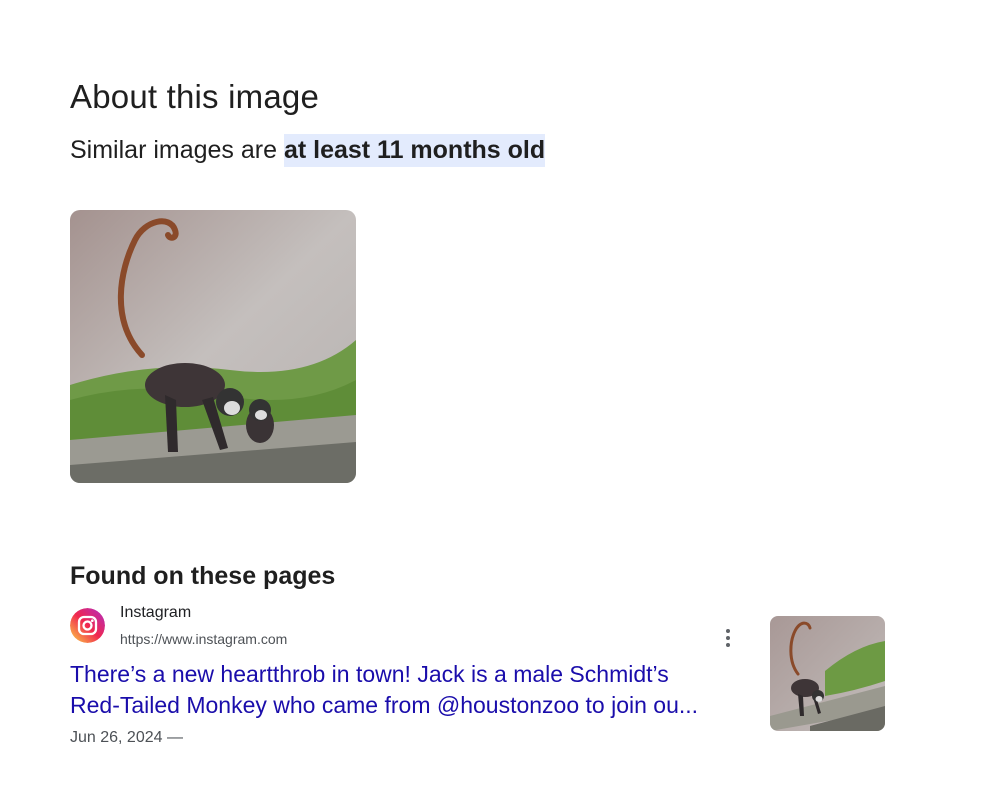 This screenshot has width=987, height=791. What do you see at coordinates (177, 150) in the screenshot?
I see `age-prefix: Similar images are` at bounding box center [177, 150].